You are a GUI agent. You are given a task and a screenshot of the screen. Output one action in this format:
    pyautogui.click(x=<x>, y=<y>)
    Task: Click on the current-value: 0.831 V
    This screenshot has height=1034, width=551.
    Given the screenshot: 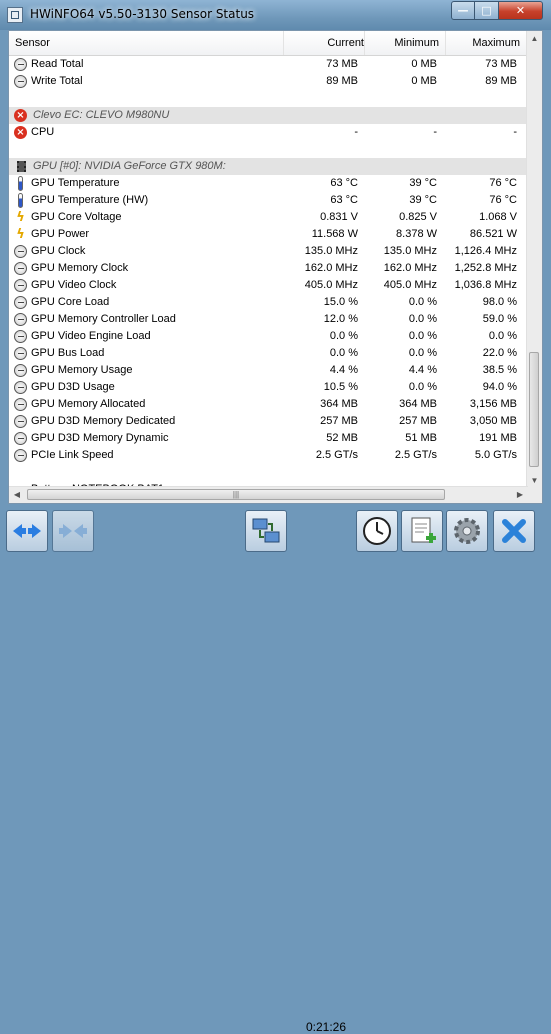 What is the action you would take?
    pyautogui.click(x=339, y=217)
    